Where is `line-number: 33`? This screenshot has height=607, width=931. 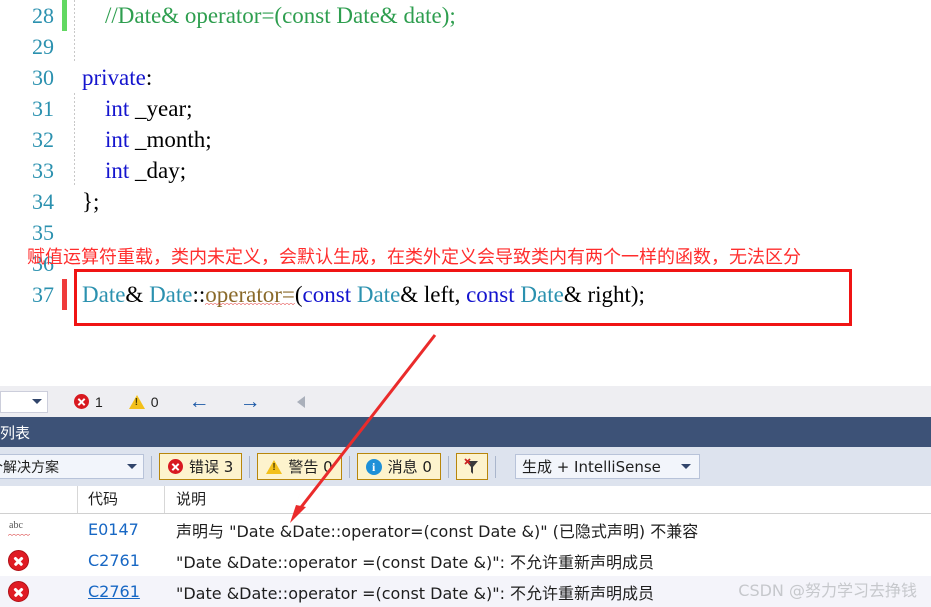 line-number: 33 is located at coordinates (43, 170).